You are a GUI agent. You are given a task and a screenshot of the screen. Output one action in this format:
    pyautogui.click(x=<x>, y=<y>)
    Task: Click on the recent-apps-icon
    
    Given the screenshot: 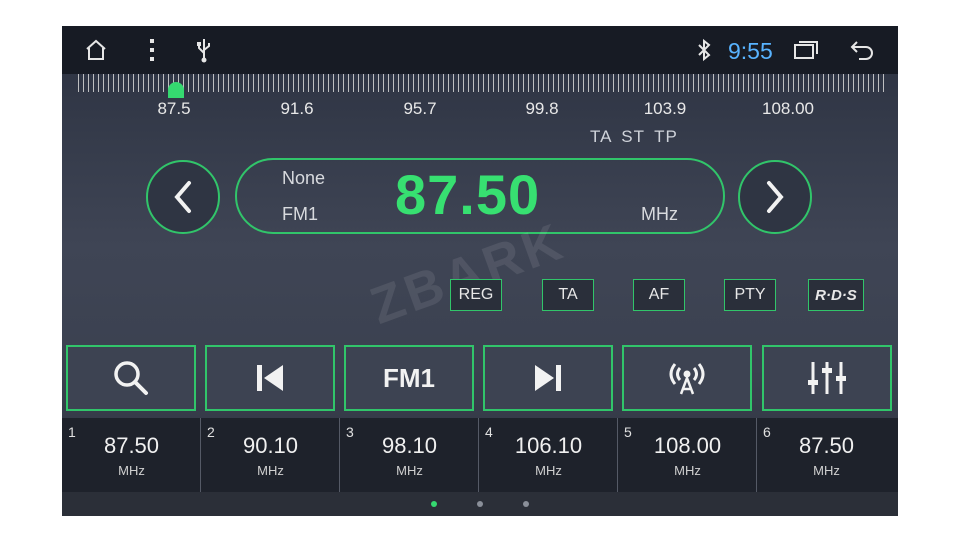 What is the action you would take?
    pyautogui.click(x=806, y=50)
    